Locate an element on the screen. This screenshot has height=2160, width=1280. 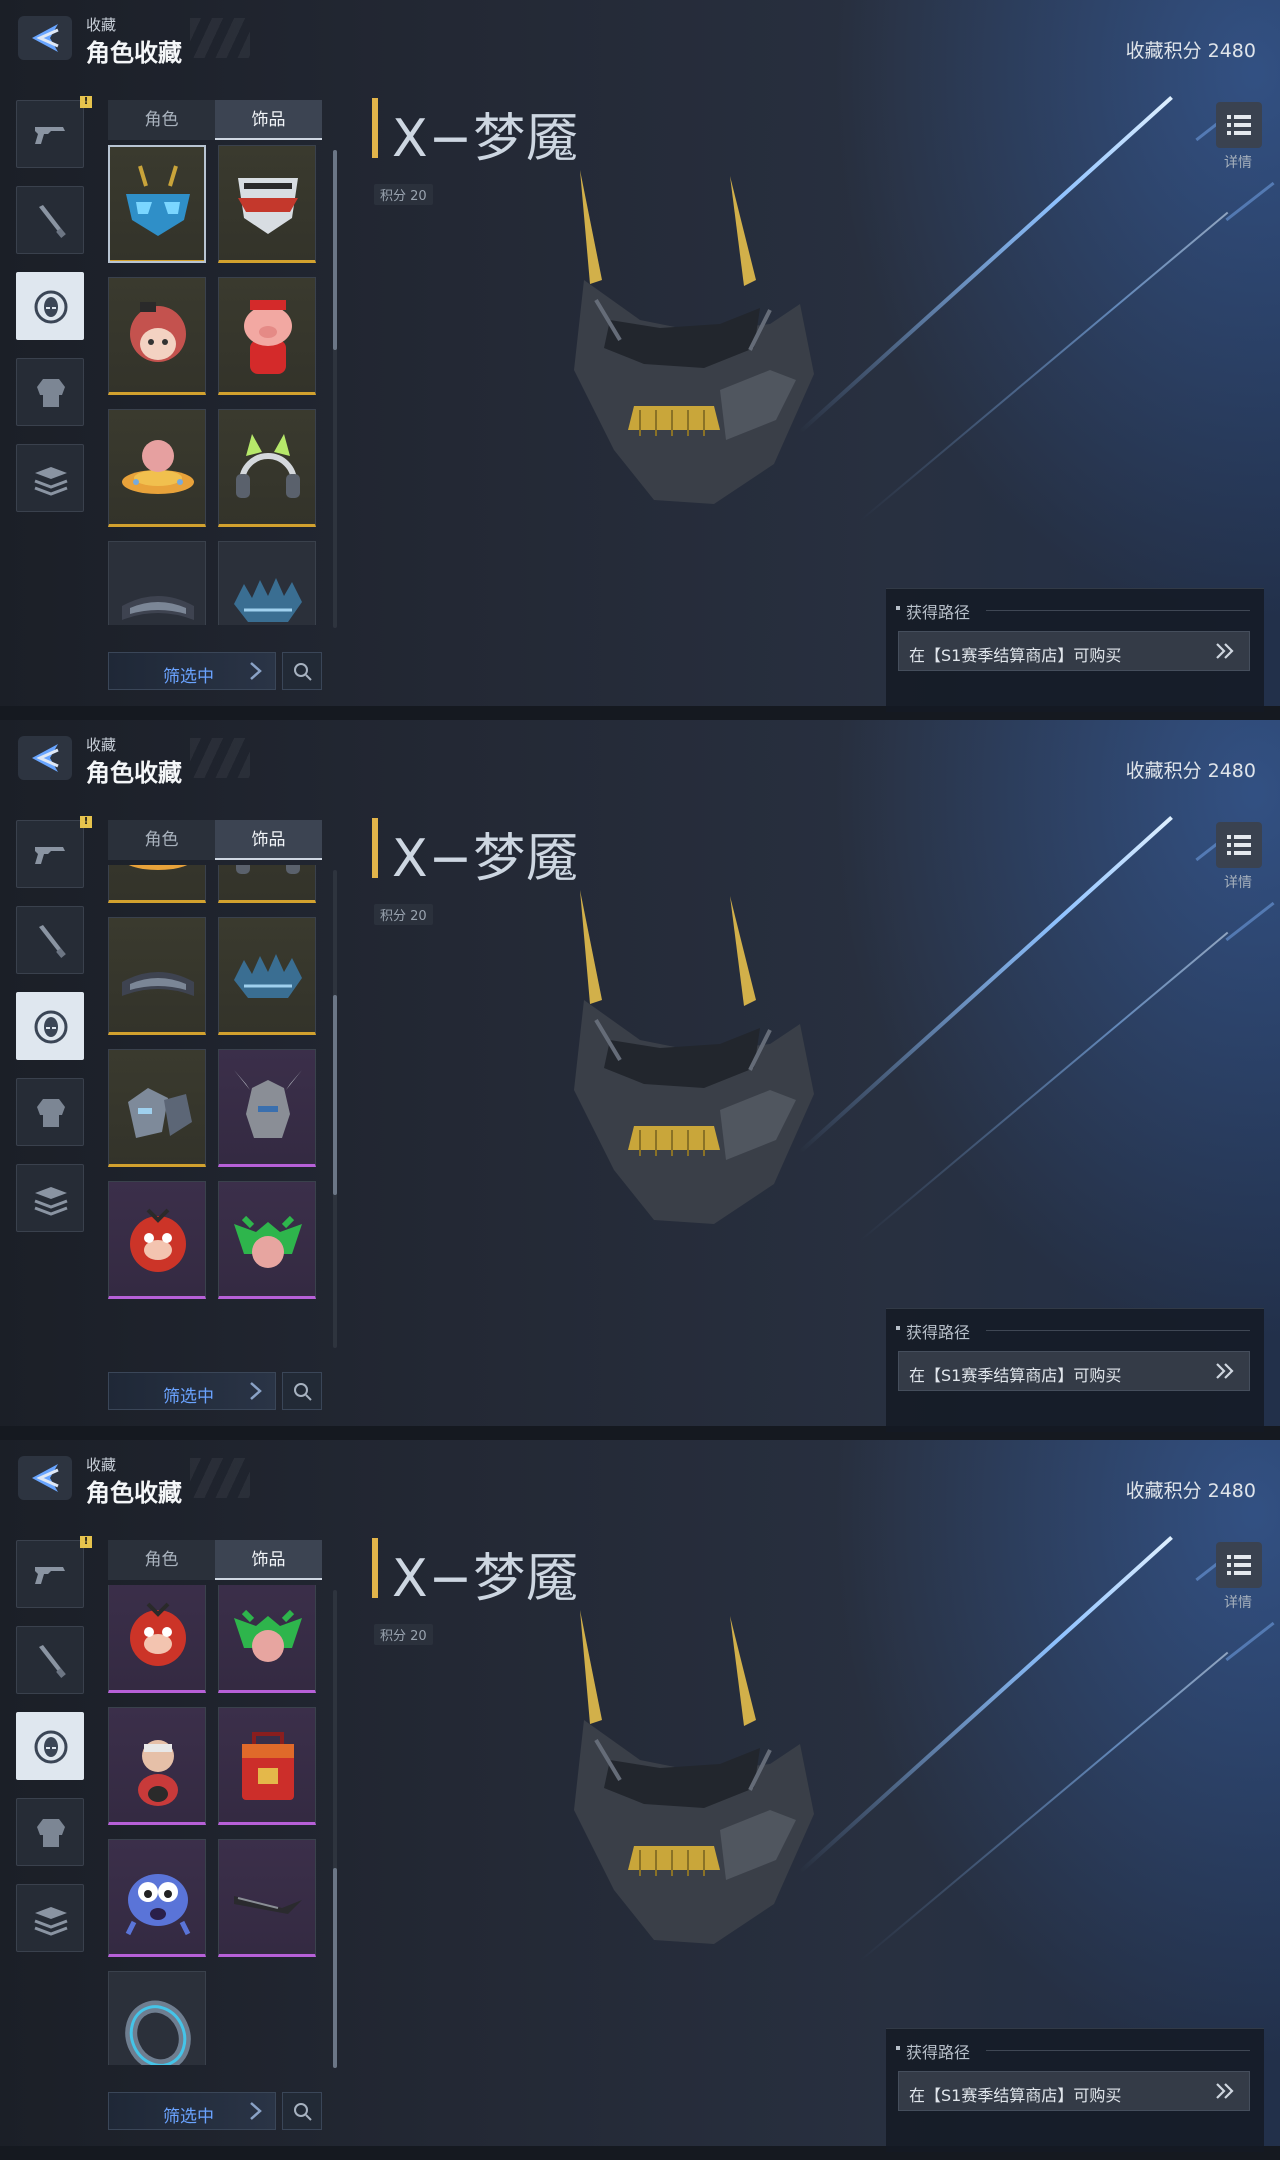
detail-label: 详情 is located at coordinates (1238, 883).